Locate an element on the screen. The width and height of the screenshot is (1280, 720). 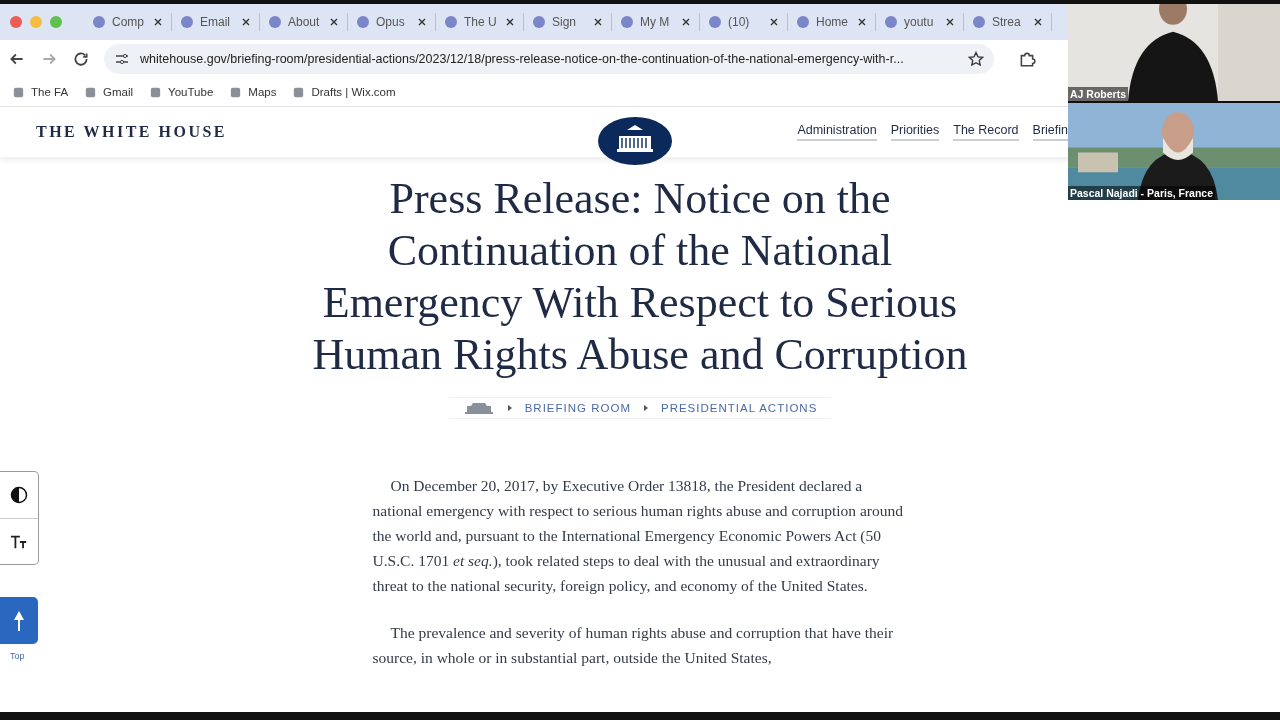
bookmark: Gmail is located at coordinates (109, 92).